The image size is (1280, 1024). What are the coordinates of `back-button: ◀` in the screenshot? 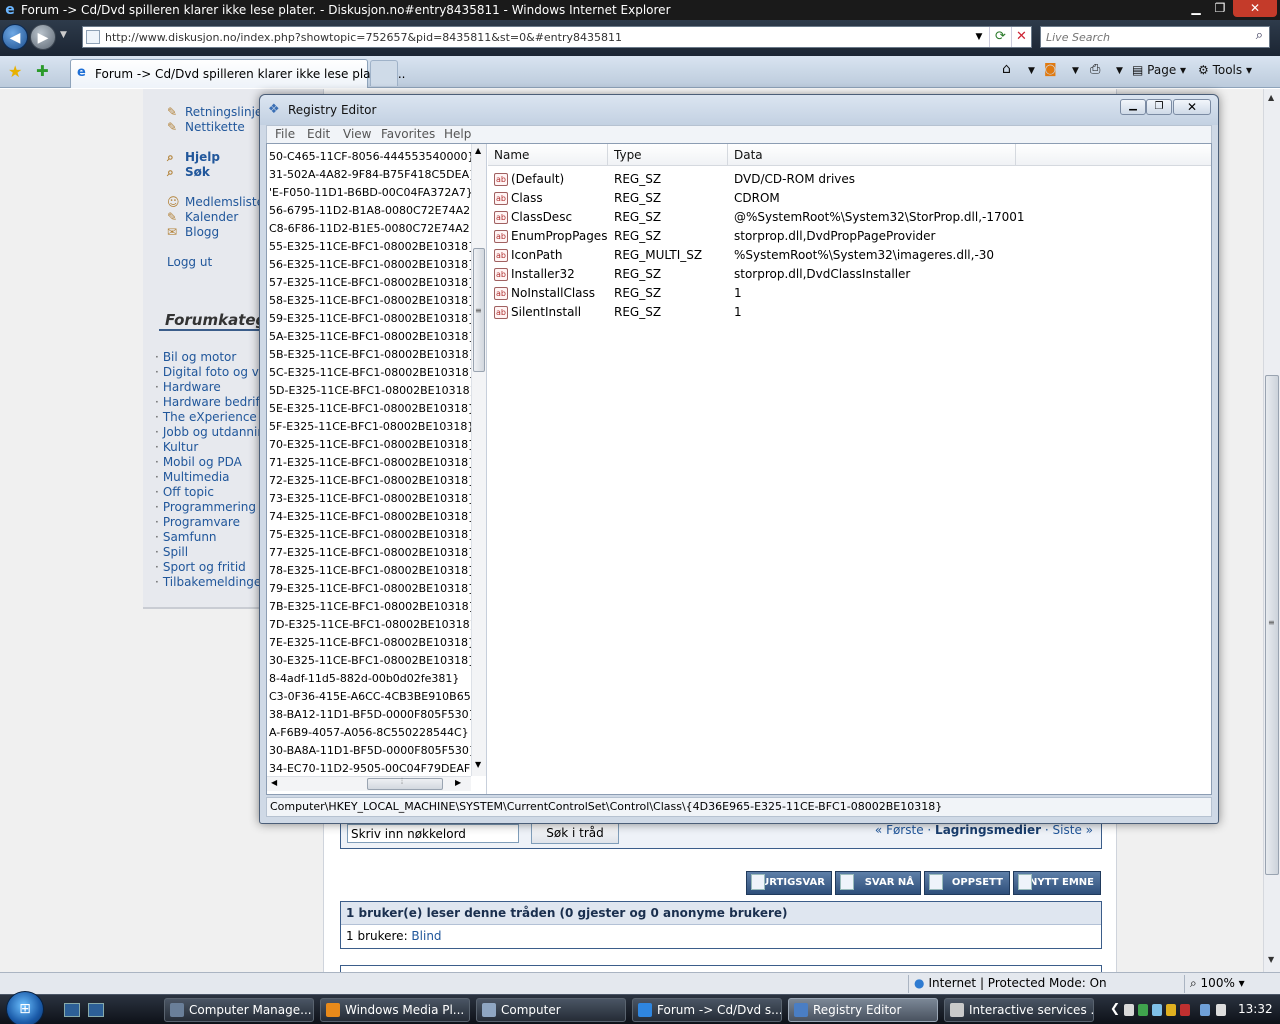 It's located at (15, 37).